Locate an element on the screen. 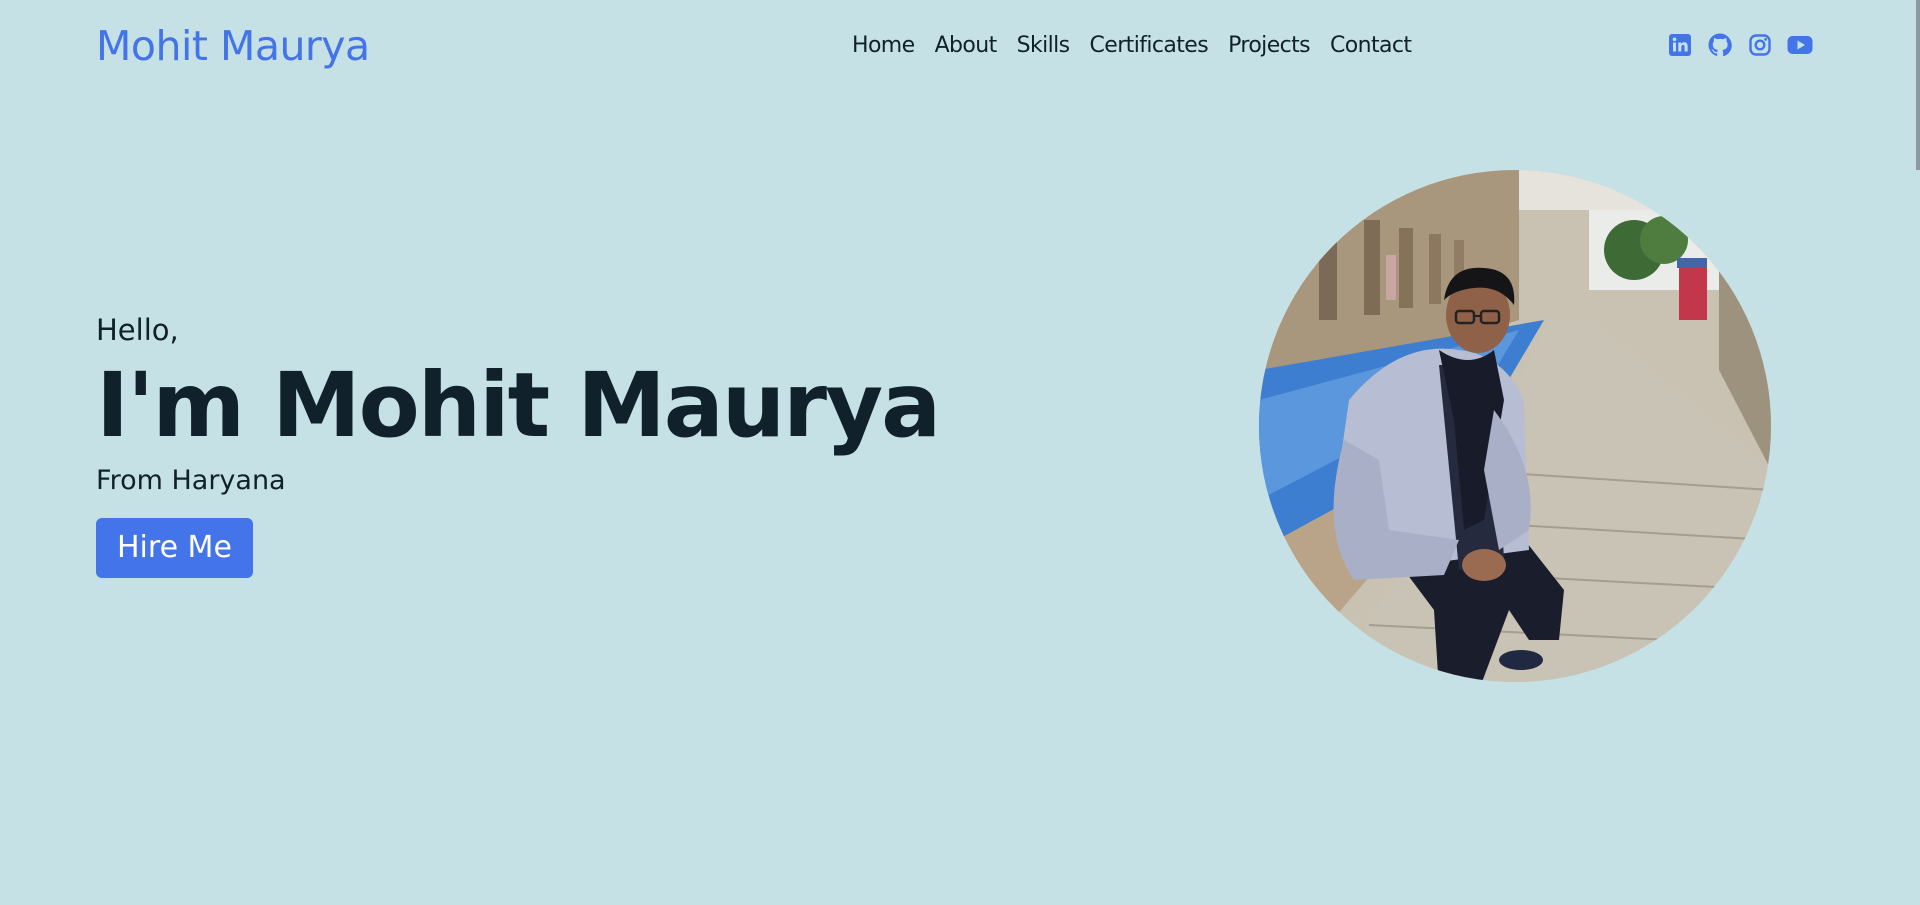 This screenshot has width=1920, height=905. hire-me-button: Hire Me is located at coordinates (174, 548).